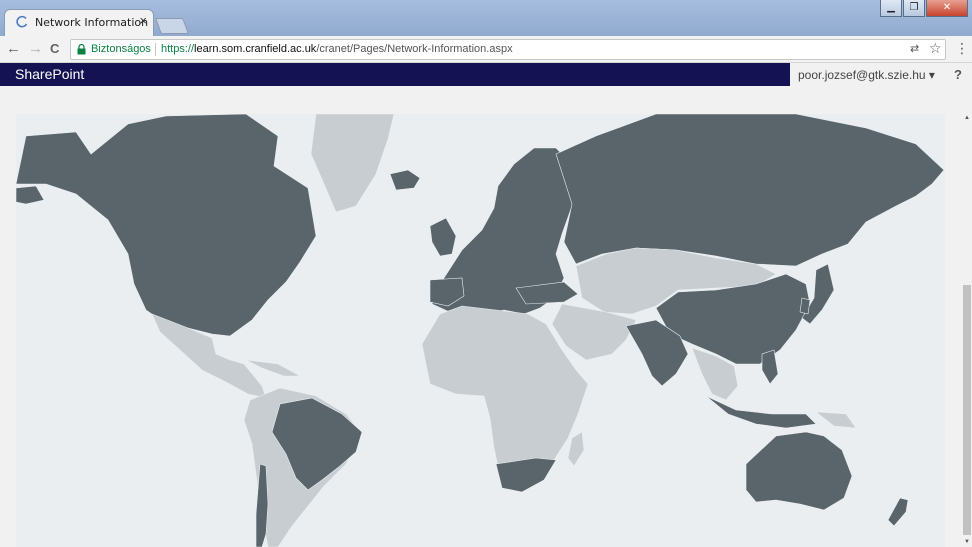 The width and height of the screenshot is (972, 547). Describe the element at coordinates (967, 410) in the screenshot. I see `scroll-thumb` at that location.